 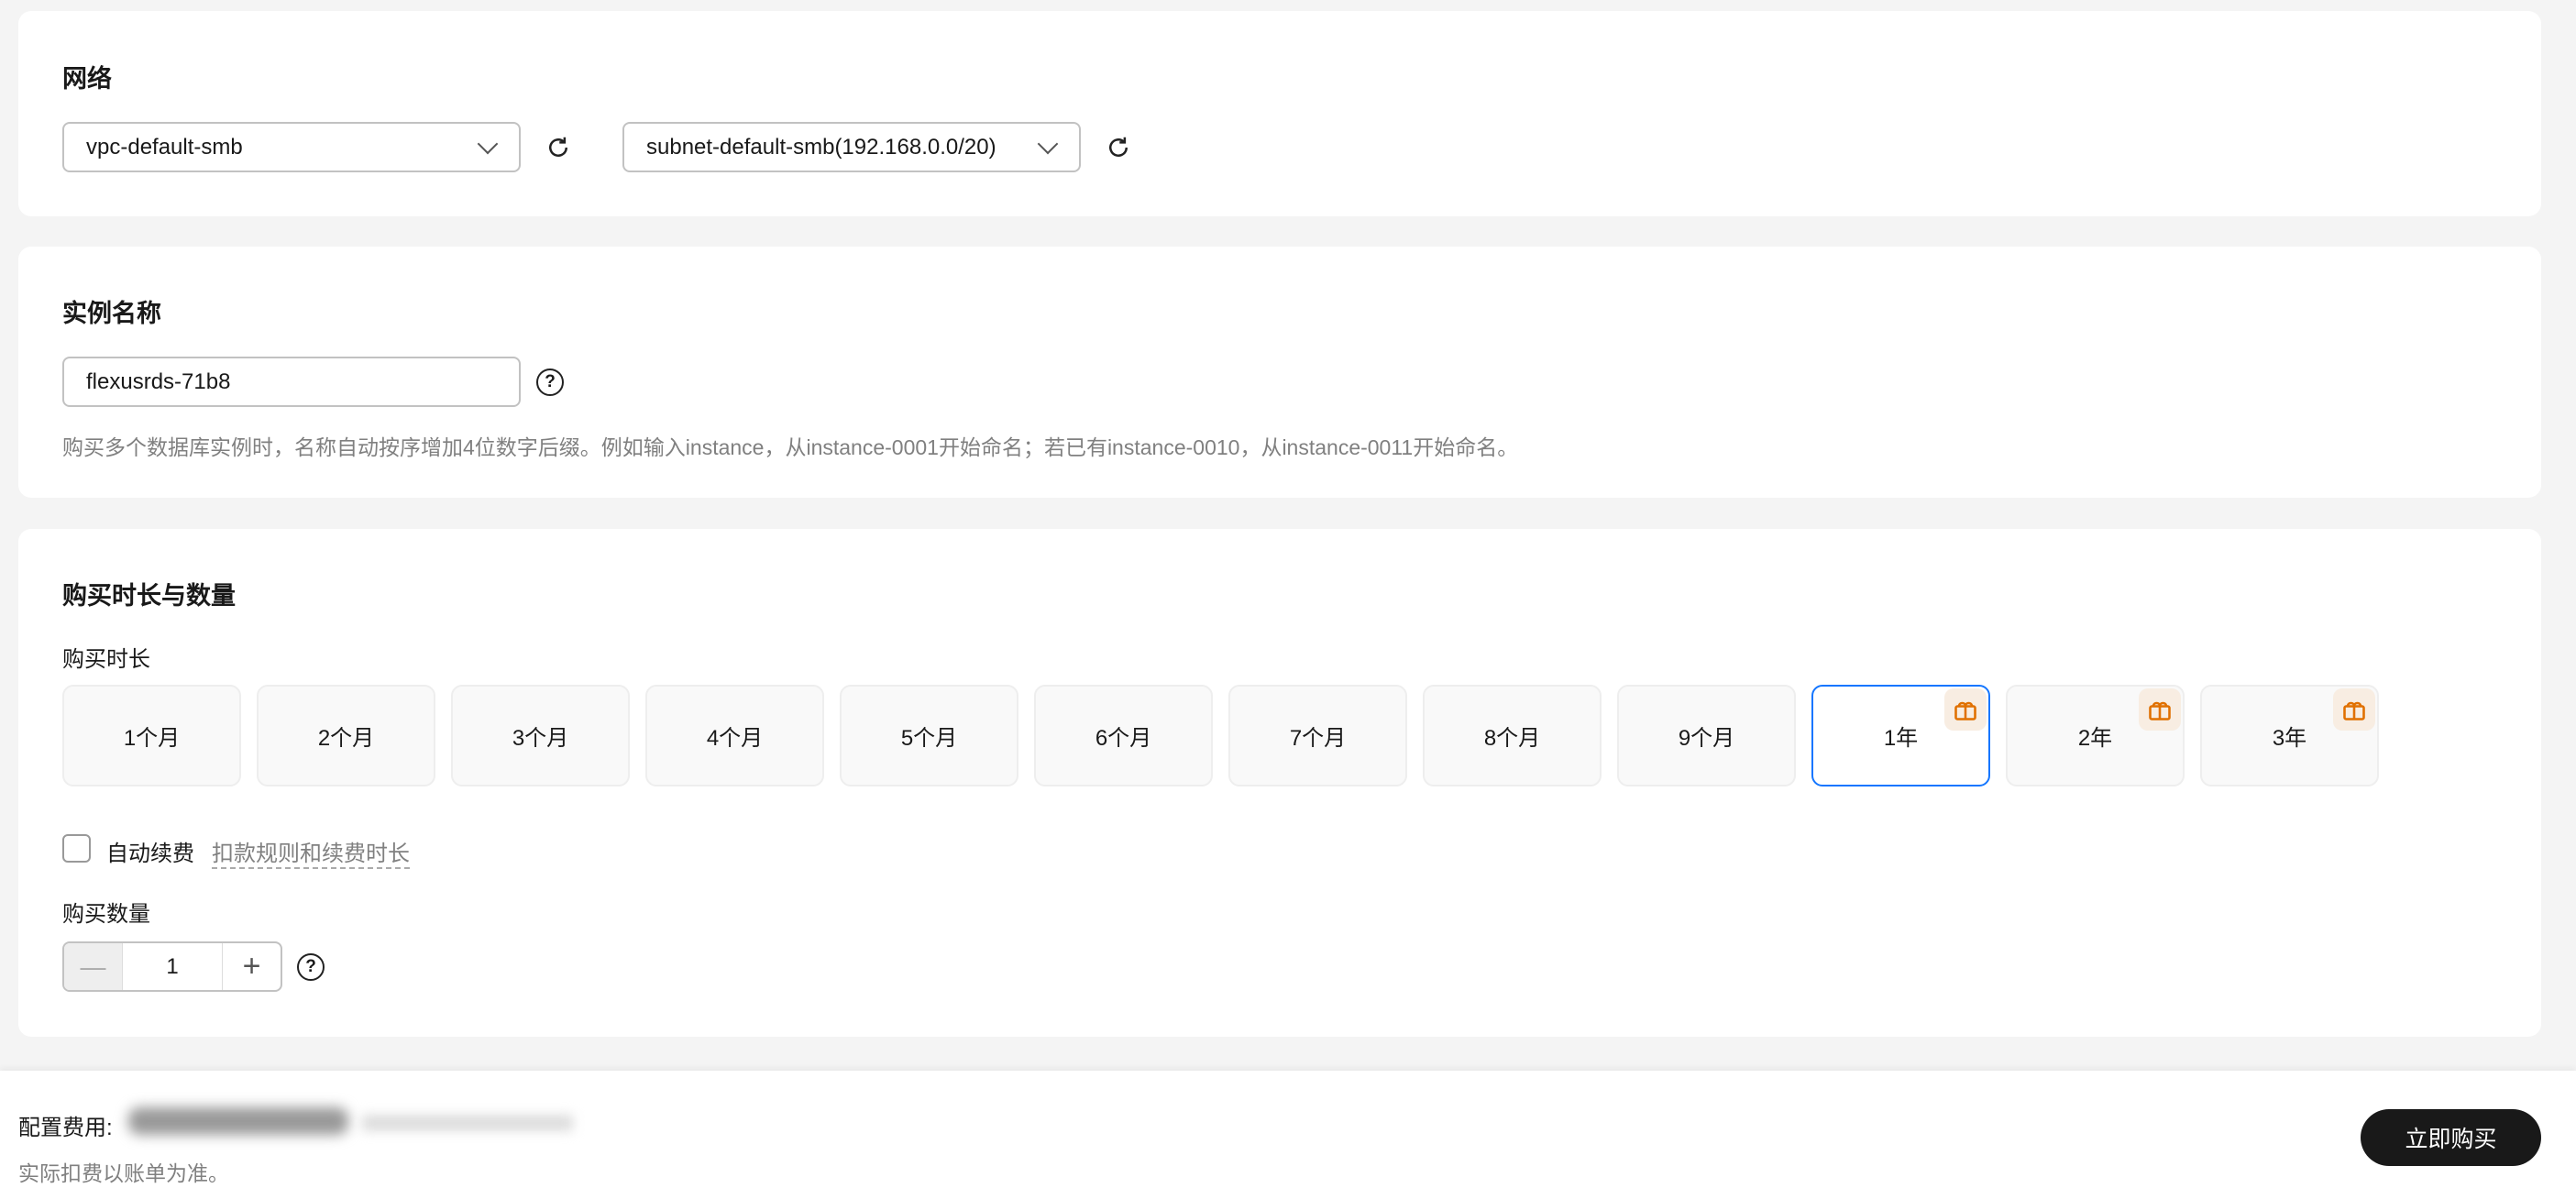 I want to click on duration-option: 1年, so click(x=1901, y=735).